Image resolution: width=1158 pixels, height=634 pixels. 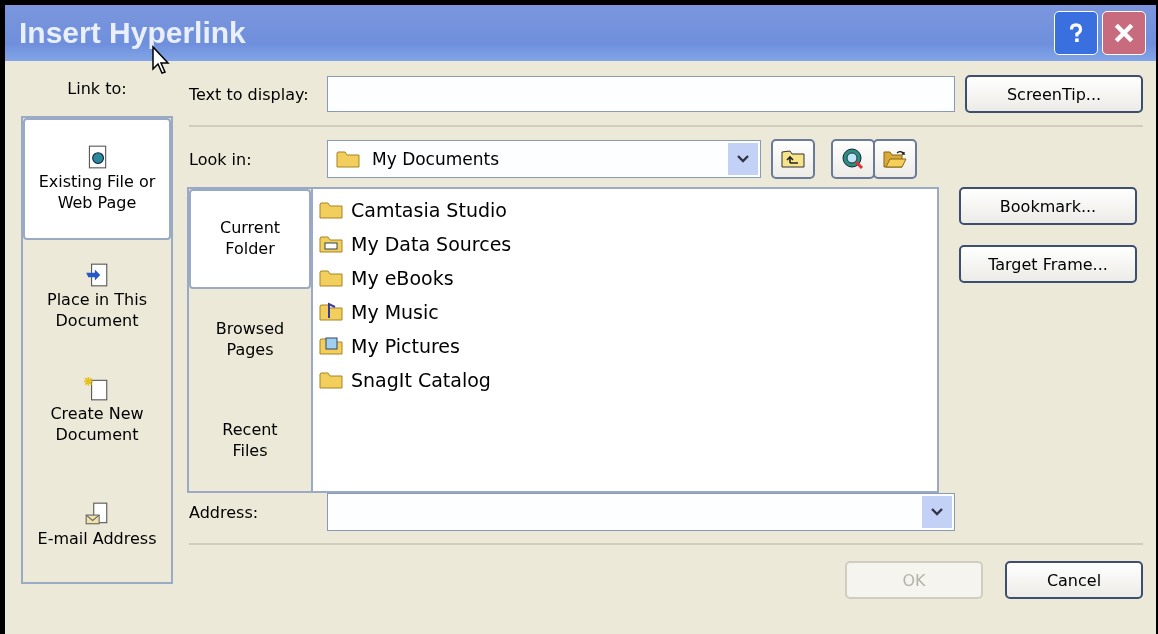 What do you see at coordinates (625, 244) in the screenshot?
I see `file-list-item: My Data Sources` at bounding box center [625, 244].